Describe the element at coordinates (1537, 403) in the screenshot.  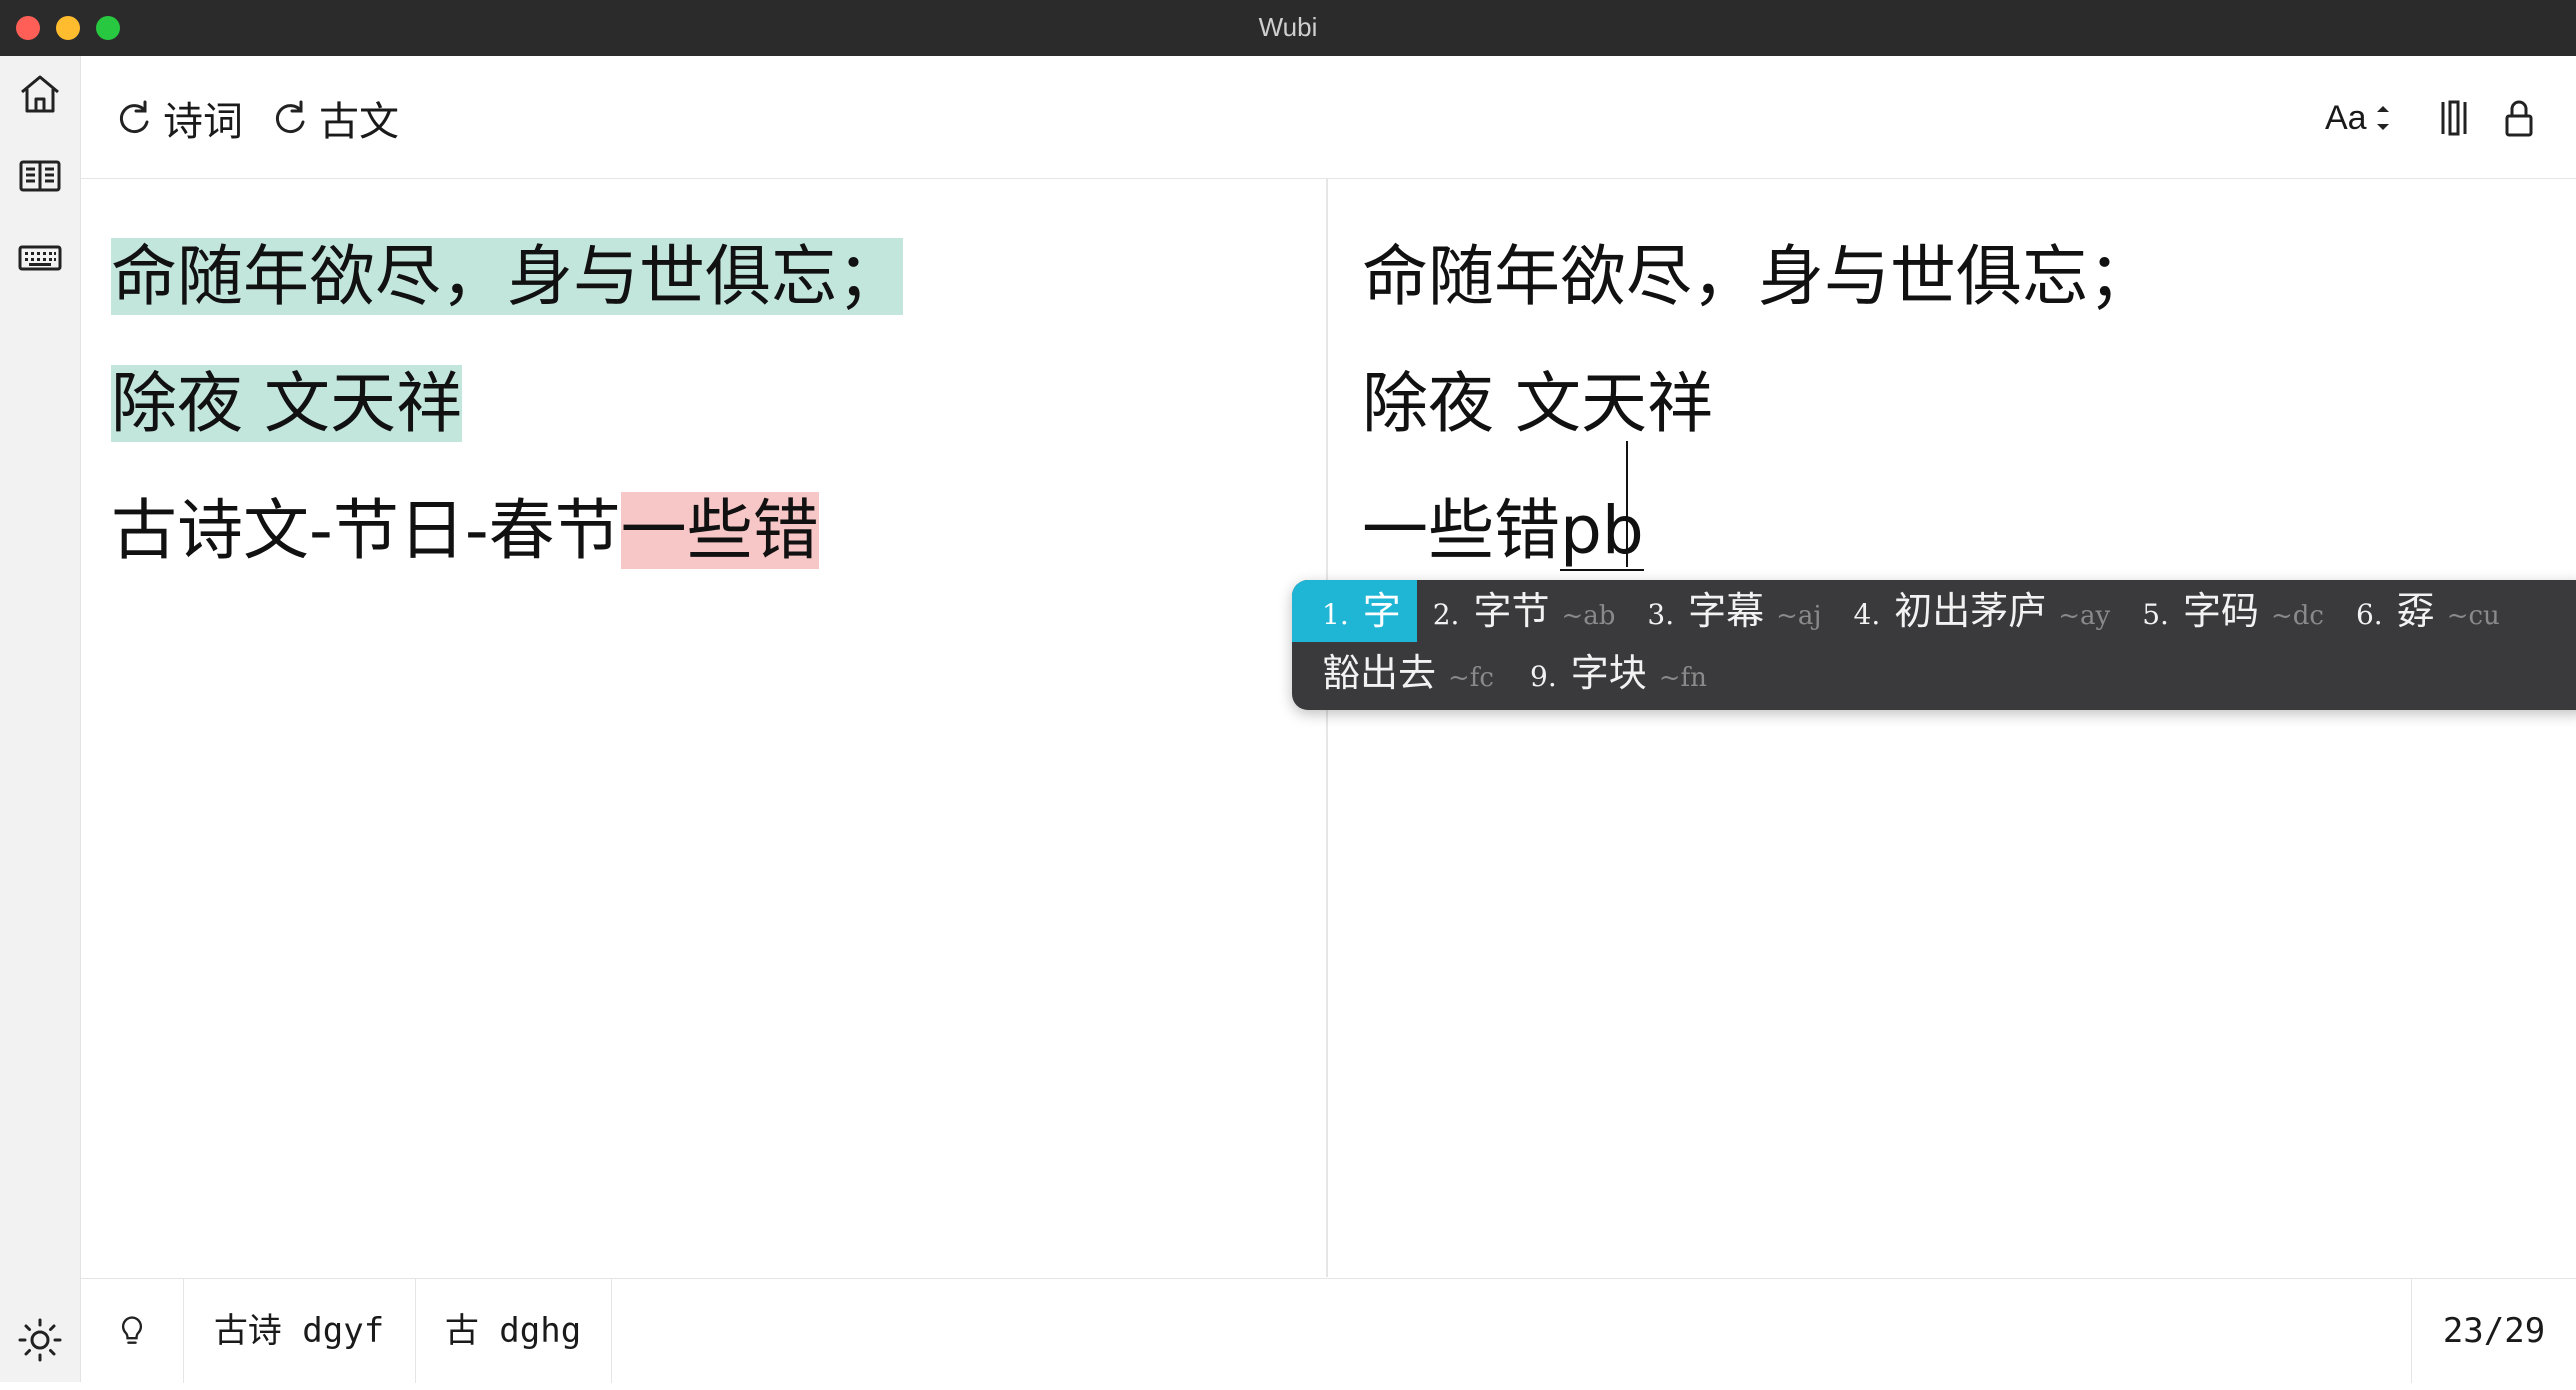
I see `input-line-2: 除夜 文天祥` at that location.